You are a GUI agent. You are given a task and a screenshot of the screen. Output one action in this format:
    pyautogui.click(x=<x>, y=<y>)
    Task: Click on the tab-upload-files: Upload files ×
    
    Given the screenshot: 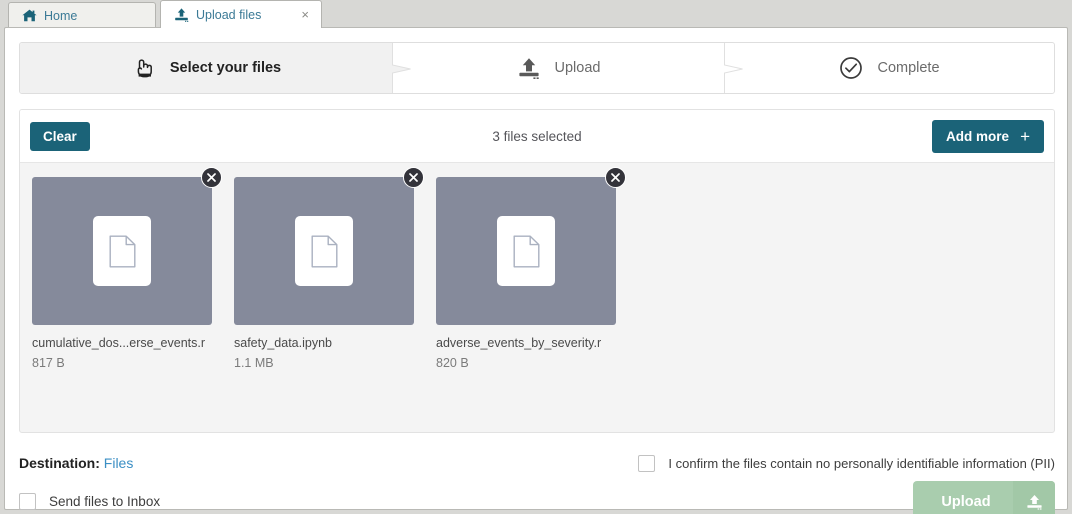 What is the action you would take?
    pyautogui.click(x=241, y=14)
    